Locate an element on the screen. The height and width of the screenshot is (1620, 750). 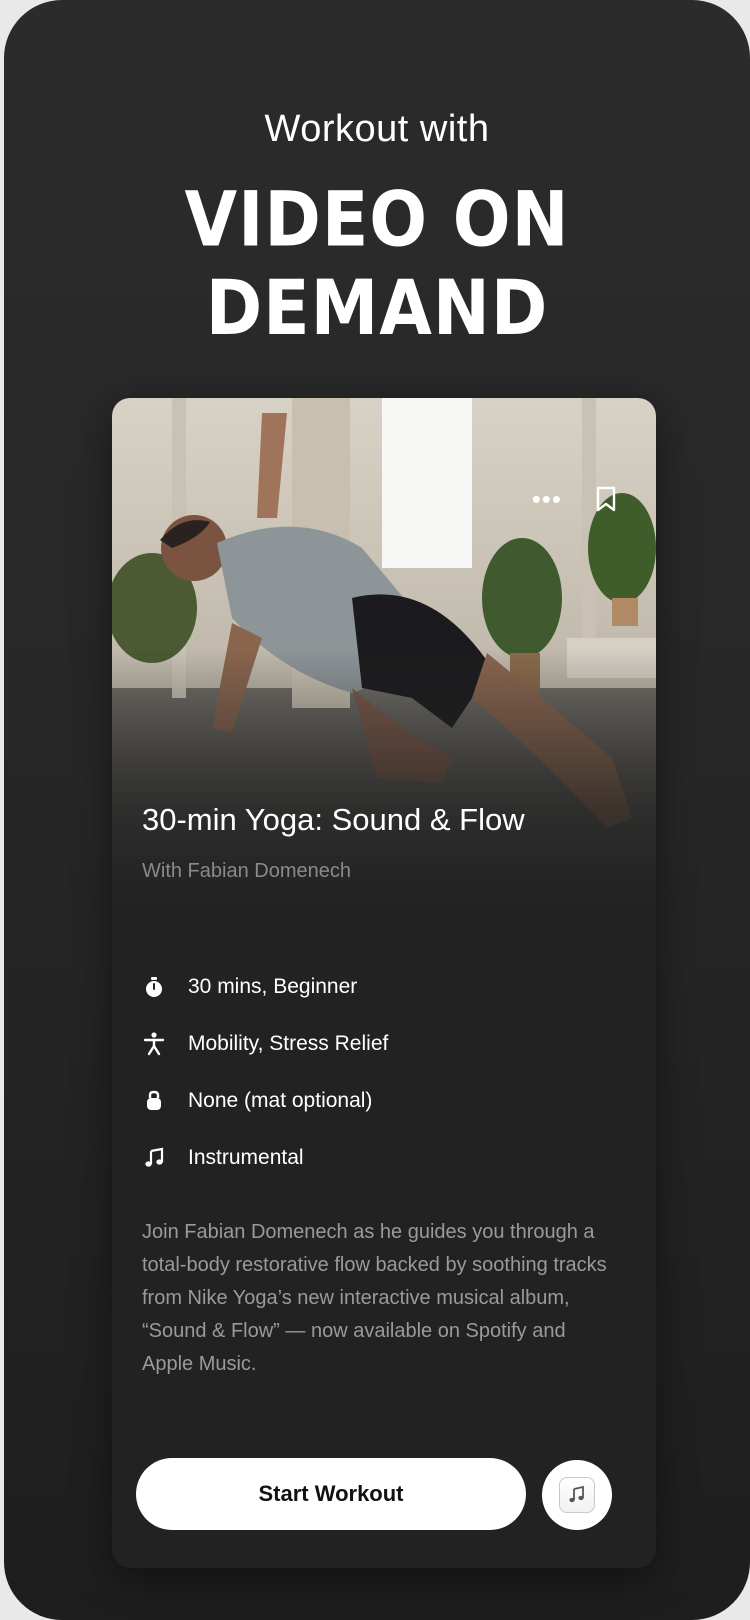
detail-duration: 30 mins, Beginner is located at coordinates (265, 986).